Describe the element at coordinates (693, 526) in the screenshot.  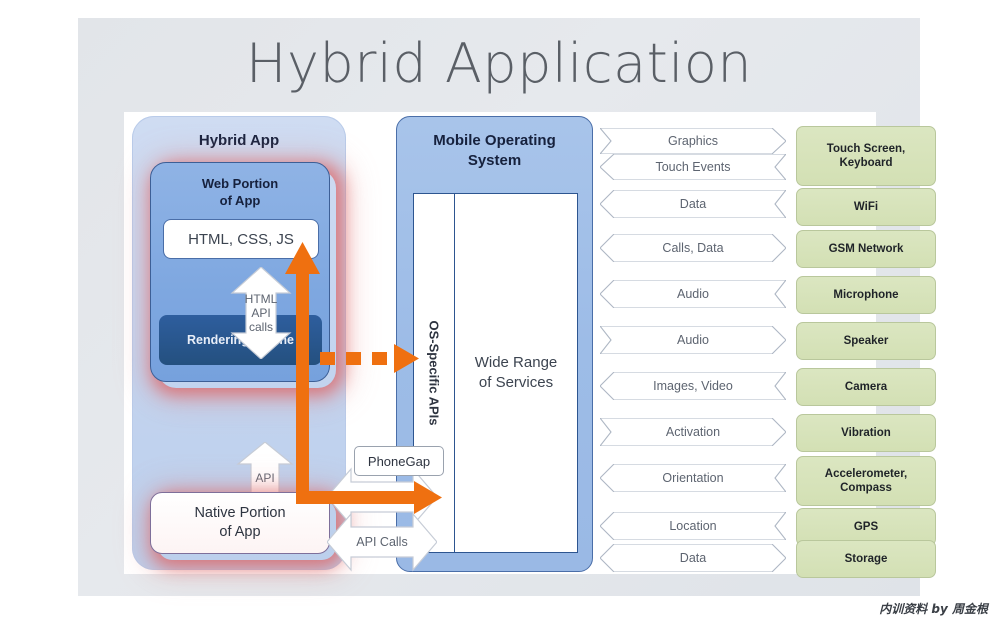
I see `channel-arrow-location: Location` at that location.